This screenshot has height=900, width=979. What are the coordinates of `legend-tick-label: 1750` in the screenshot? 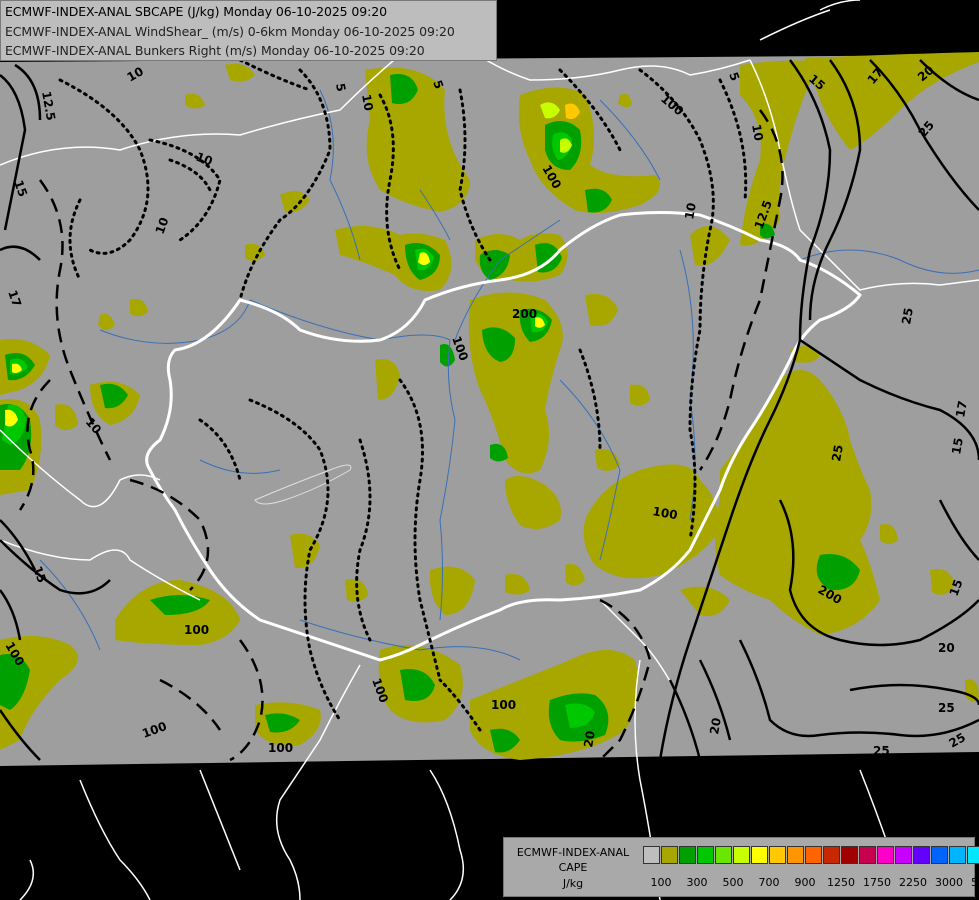 It's located at (877, 882).